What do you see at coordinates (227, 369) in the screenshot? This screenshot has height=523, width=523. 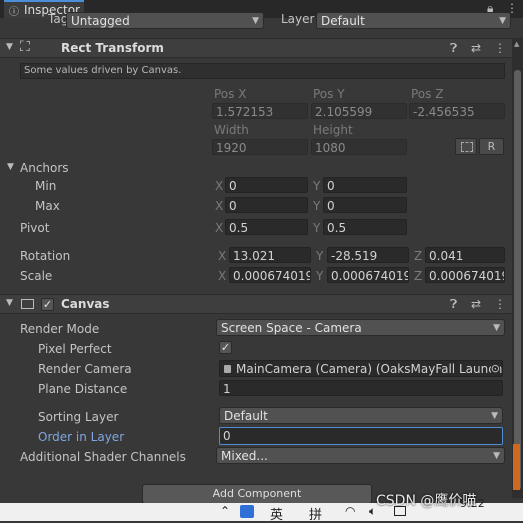 I see `camera-icon` at bounding box center [227, 369].